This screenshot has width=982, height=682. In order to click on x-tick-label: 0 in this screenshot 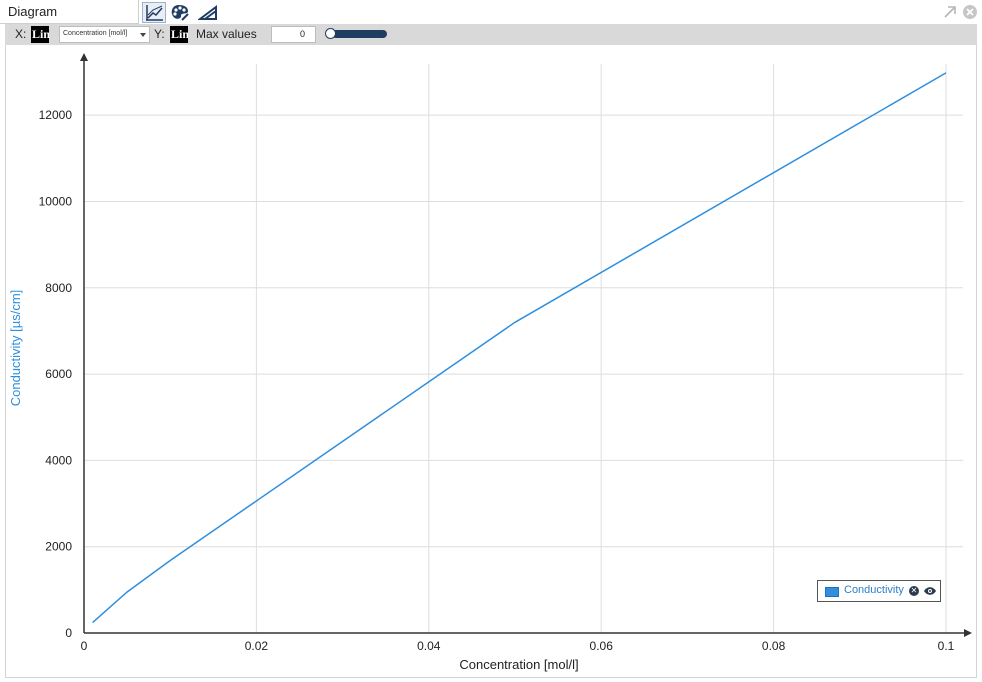, I will do `click(84, 646)`.